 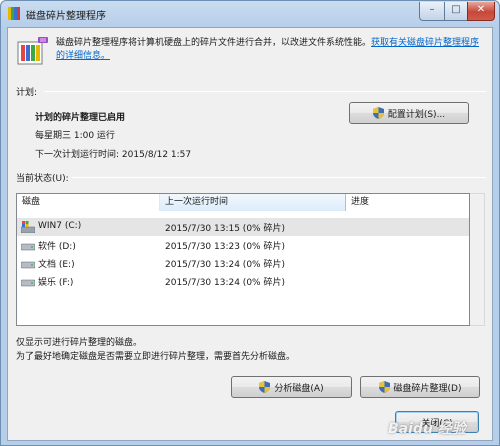 What do you see at coordinates (42, 179) in the screenshot?
I see `status-section-label: 当前状态(U):` at bounding box center [42, 179].